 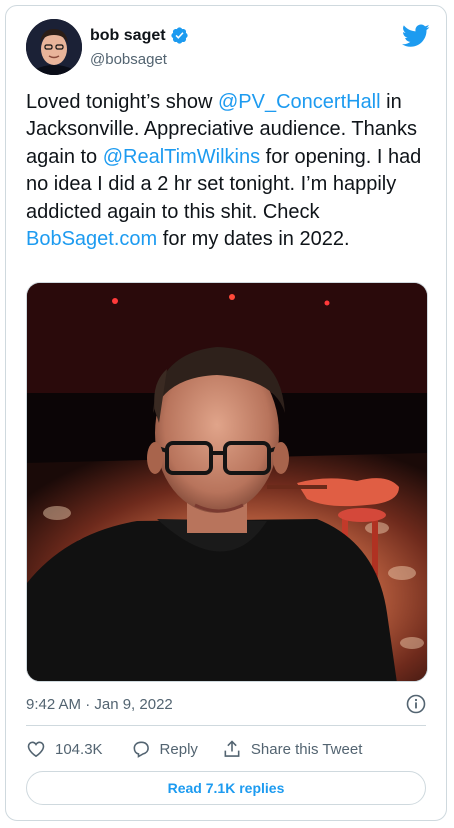 I want to click on url-link-bobsaget: BobSaget.com, so click(x=91, y=239).